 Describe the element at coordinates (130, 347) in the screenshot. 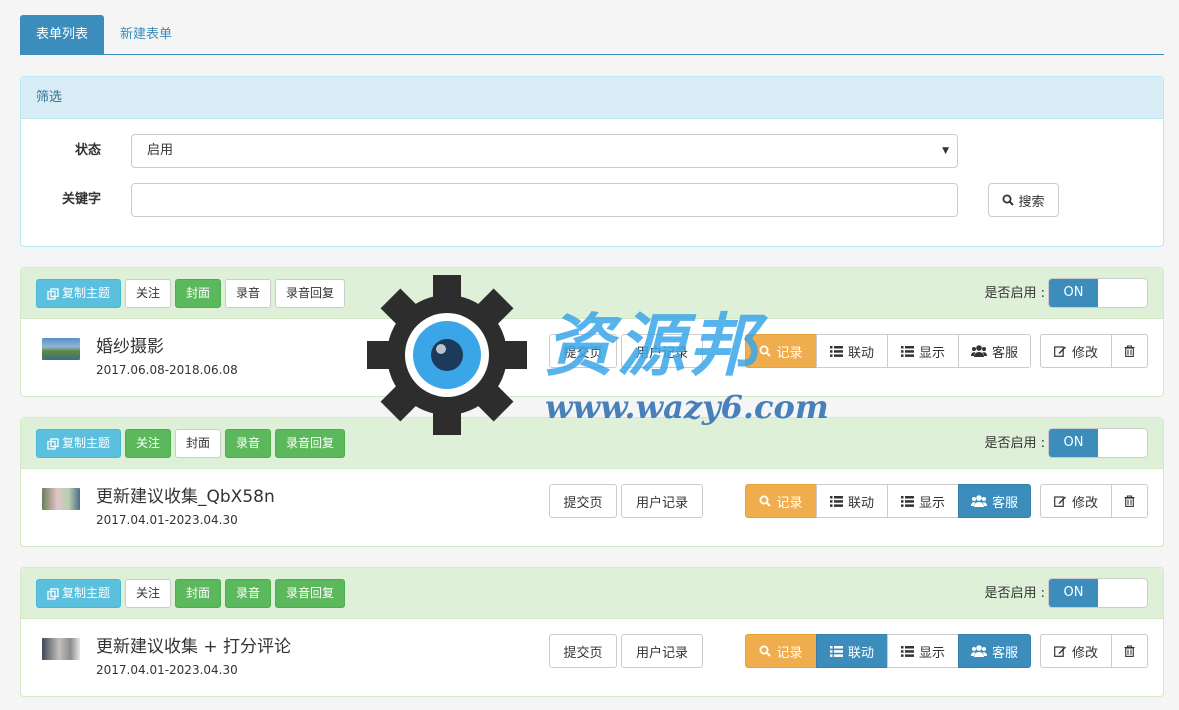

I see `form-title: 婚纱摄影` at that location.